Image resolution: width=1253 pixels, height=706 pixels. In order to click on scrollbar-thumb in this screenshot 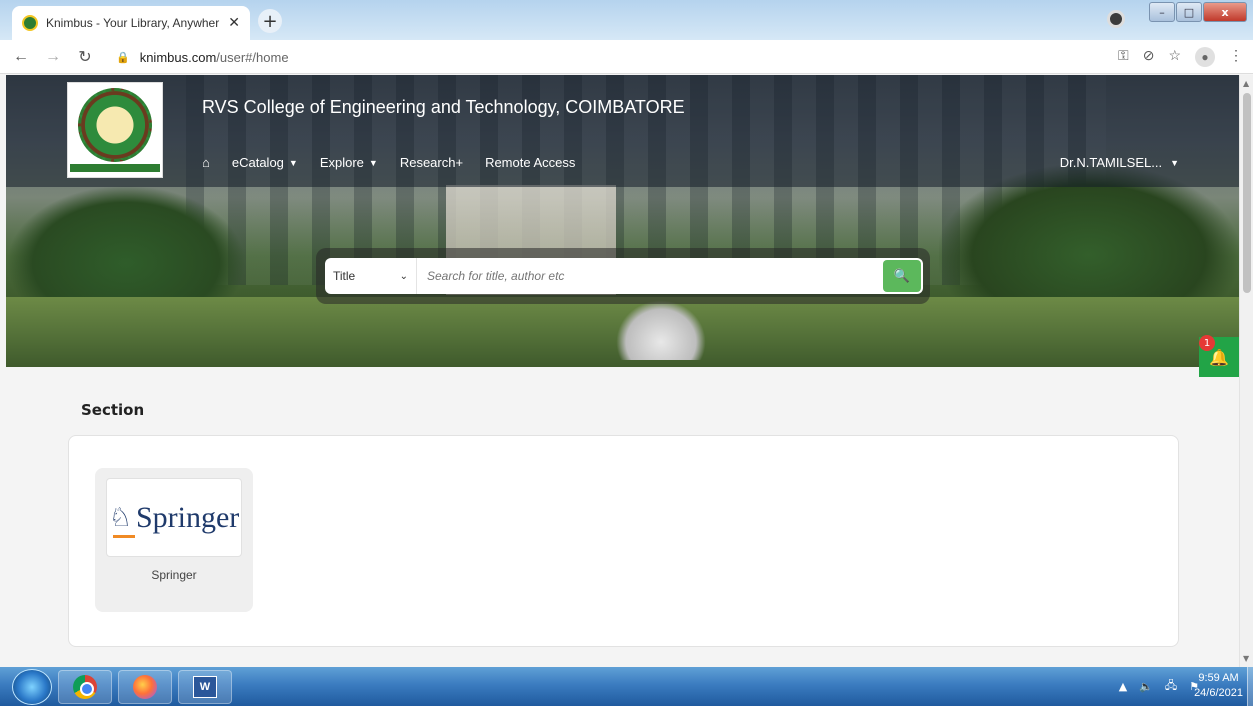, I will do `click(1247, 193)`.